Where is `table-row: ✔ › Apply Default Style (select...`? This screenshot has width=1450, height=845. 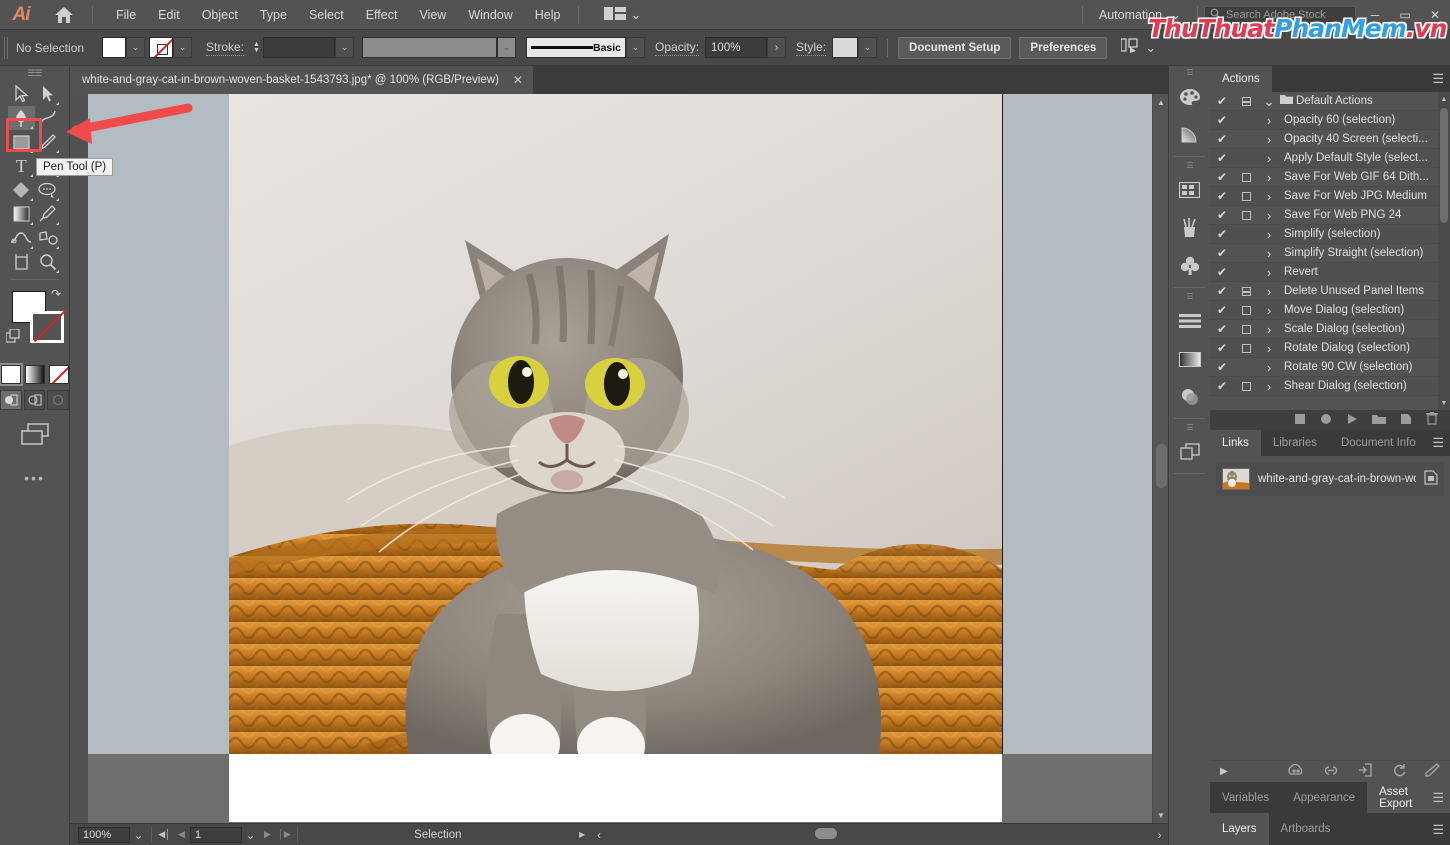 table-row: ✔ › Apply Default Style (select... is located at coordinates (1330, 158).